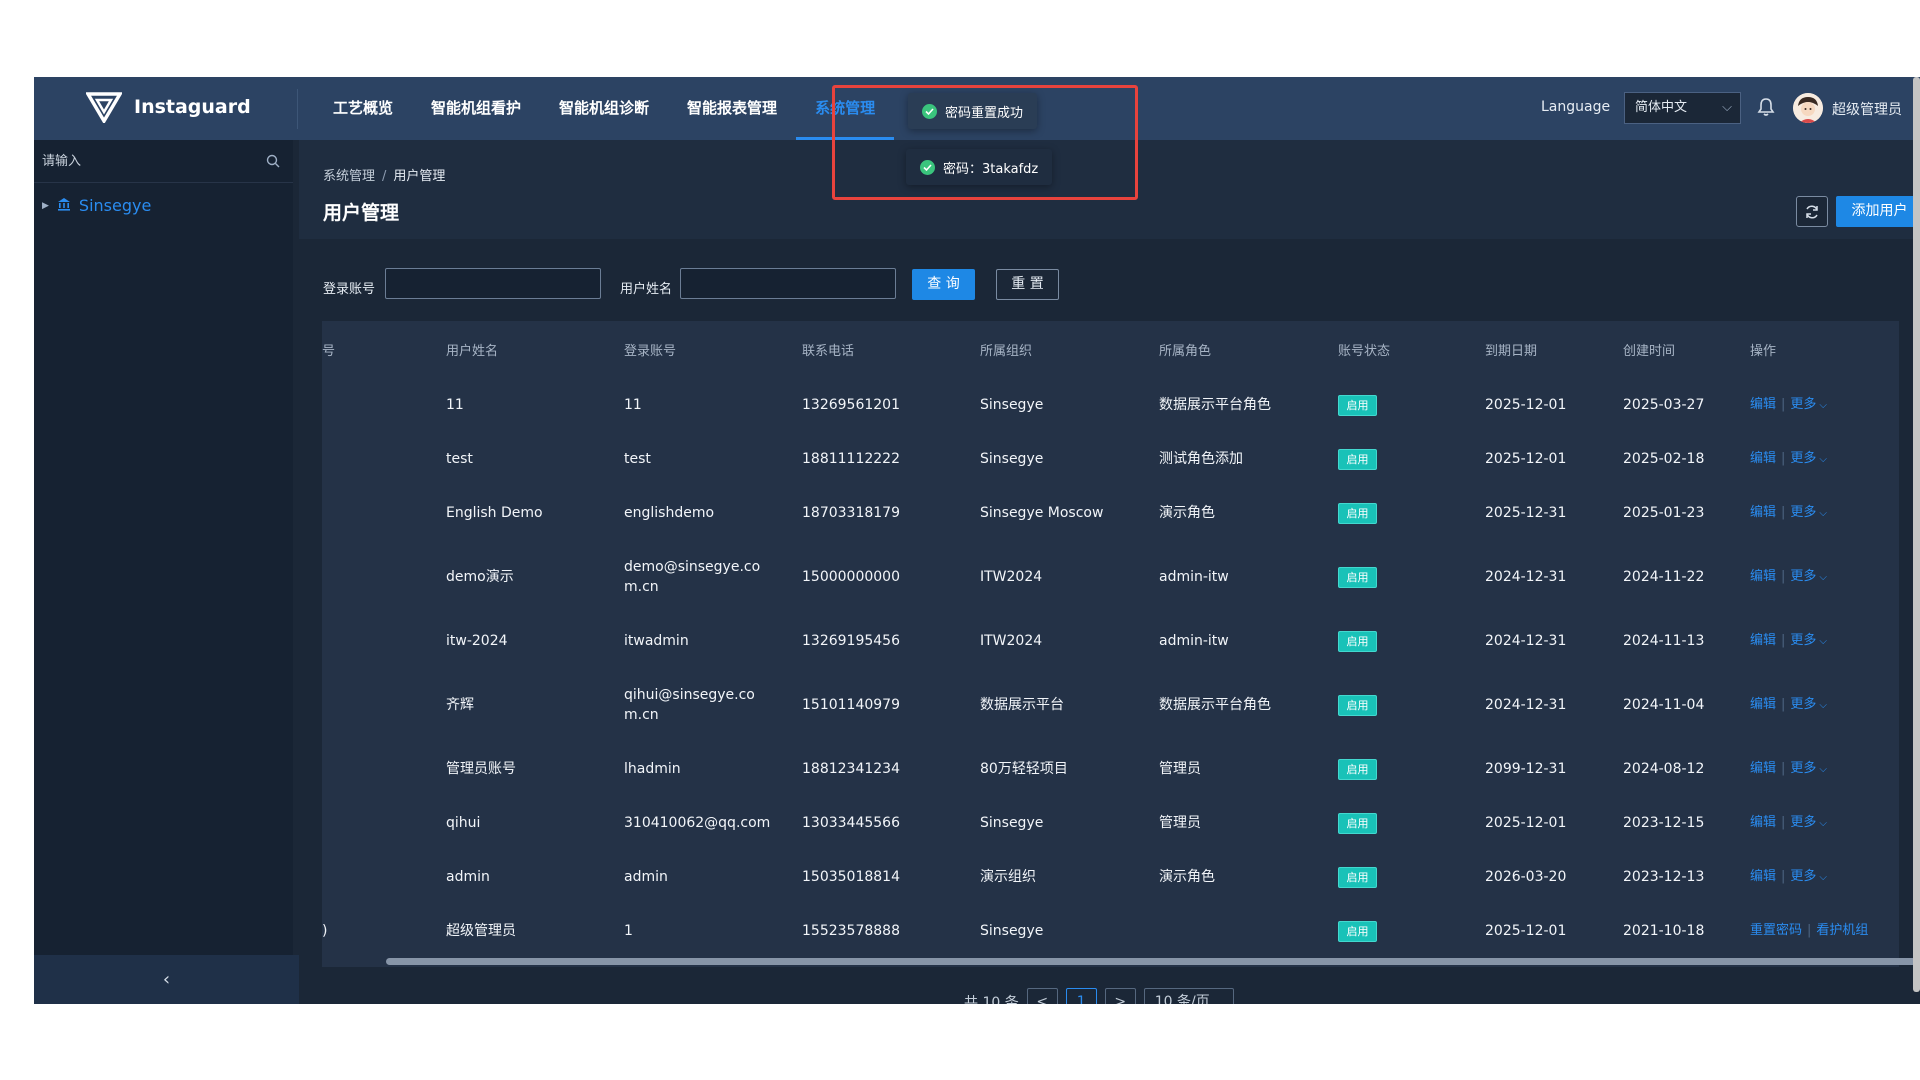 This screenshot has height=1080, width=1920. What do you see at coordinates (349, 176) in the screenshot?
I see `breadcrumb-parent: 系统管理` at bounding box center [349, 176].